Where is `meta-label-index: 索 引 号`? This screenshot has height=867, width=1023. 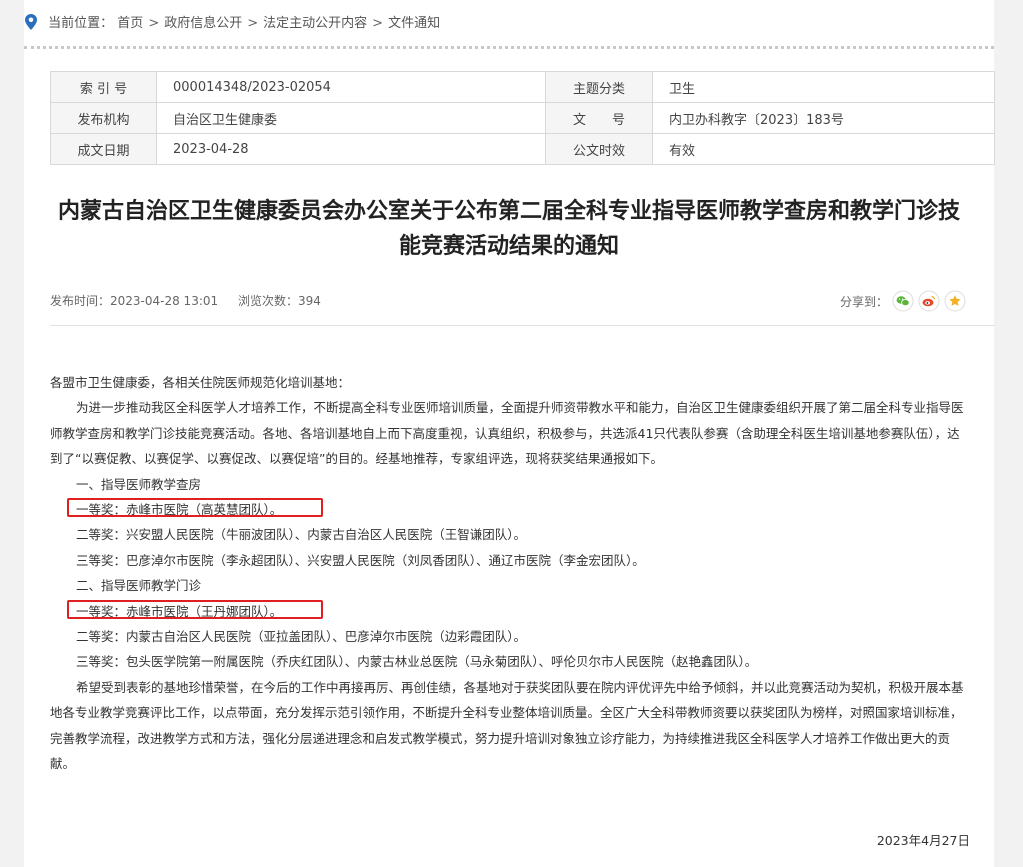 meta-label-index: 索 引 号 is located at coordinates (103, 87).